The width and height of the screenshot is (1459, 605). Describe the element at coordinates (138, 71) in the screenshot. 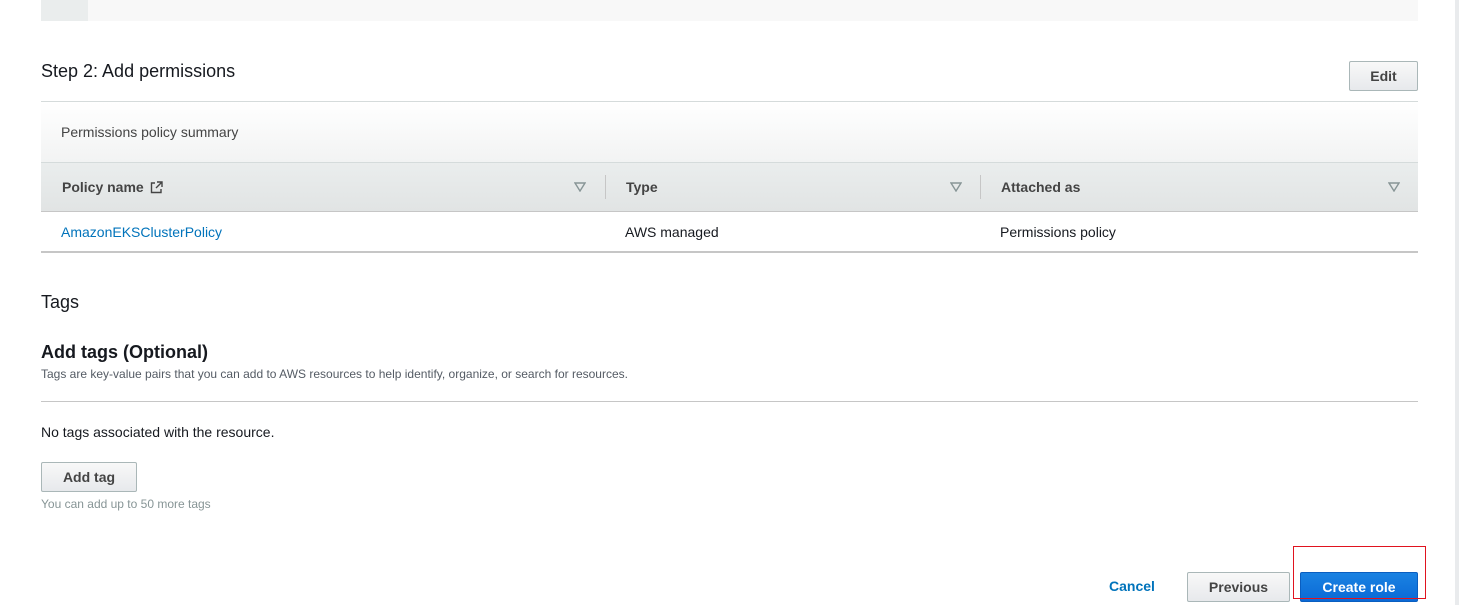

I see `step2-title: Step 2: Add permissions` at that location.